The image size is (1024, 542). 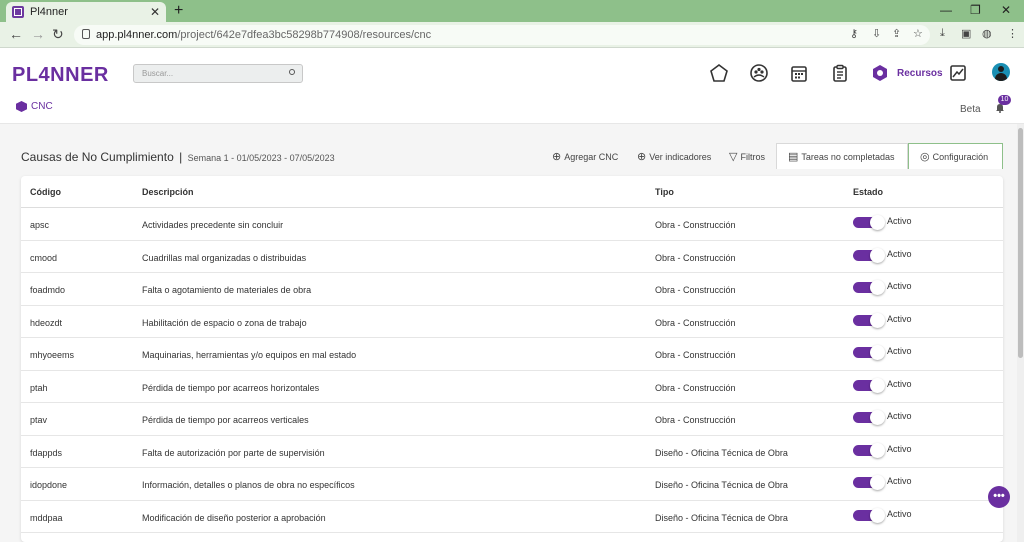 What do you see at coordinates (40, 225) in the screenshot?
I see `cell-code: apsc` at bounding box center [40, 225].